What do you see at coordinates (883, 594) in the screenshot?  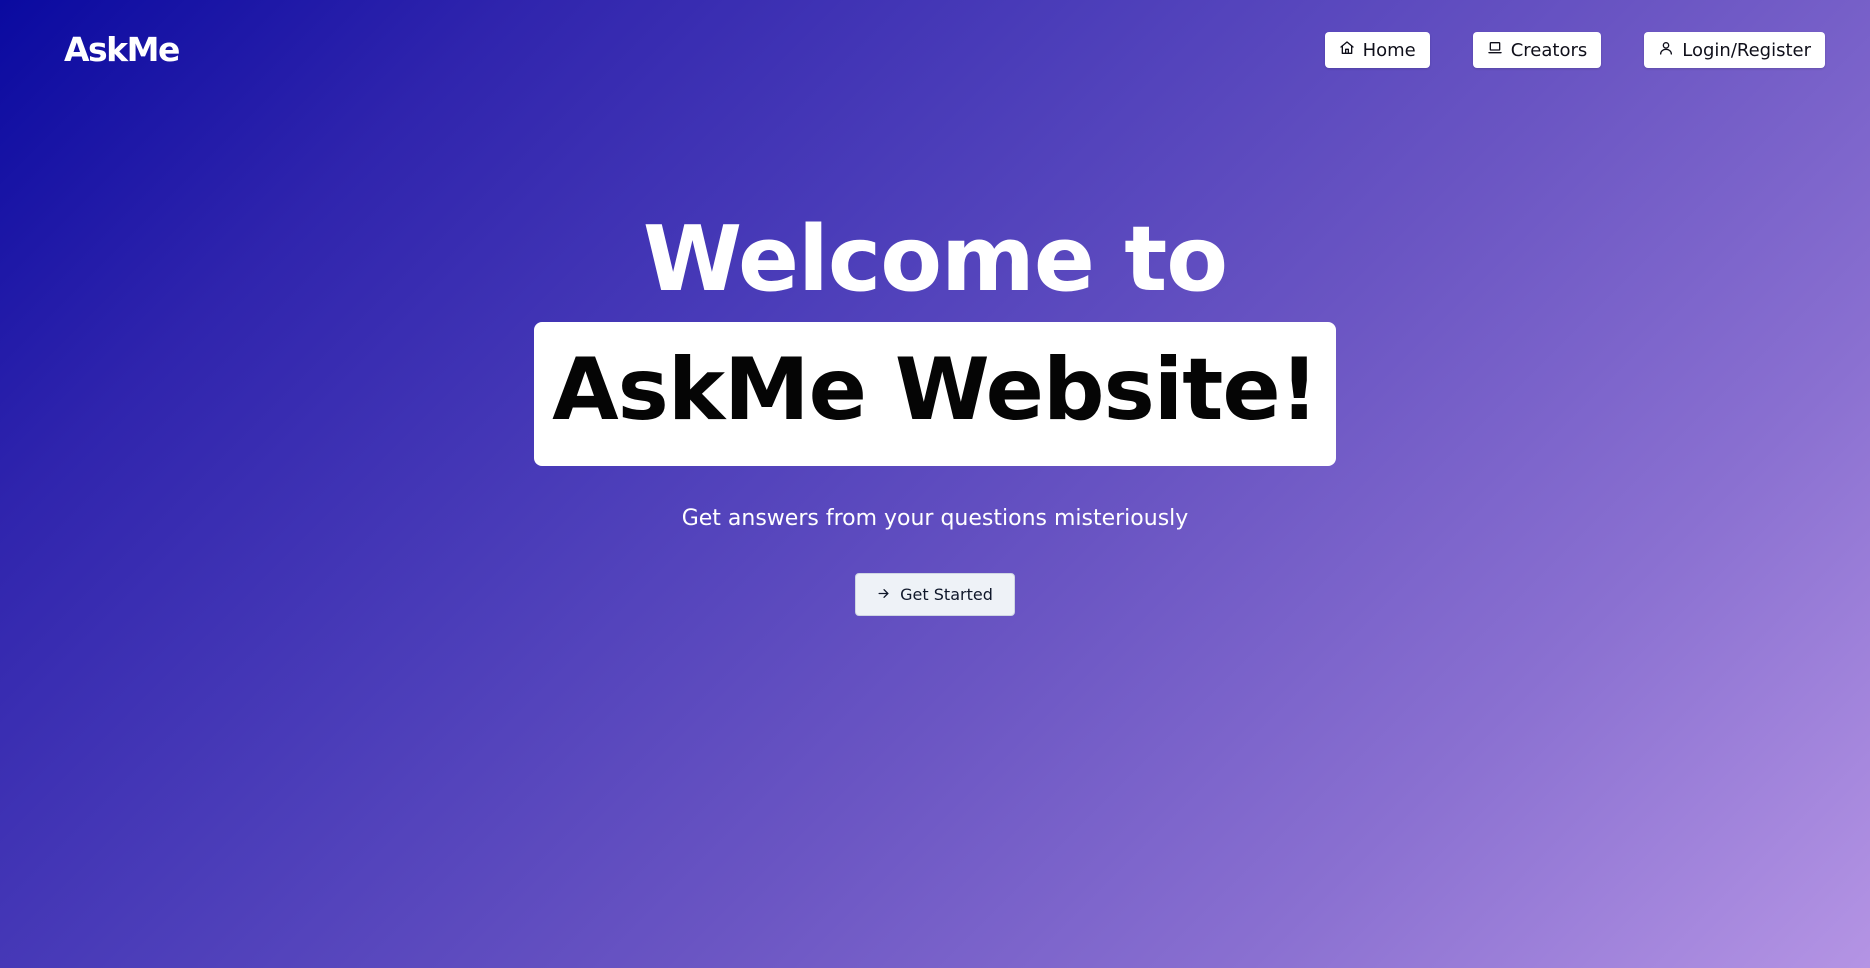 I see `arrow-right-icon` at bounding box center [883, 594].